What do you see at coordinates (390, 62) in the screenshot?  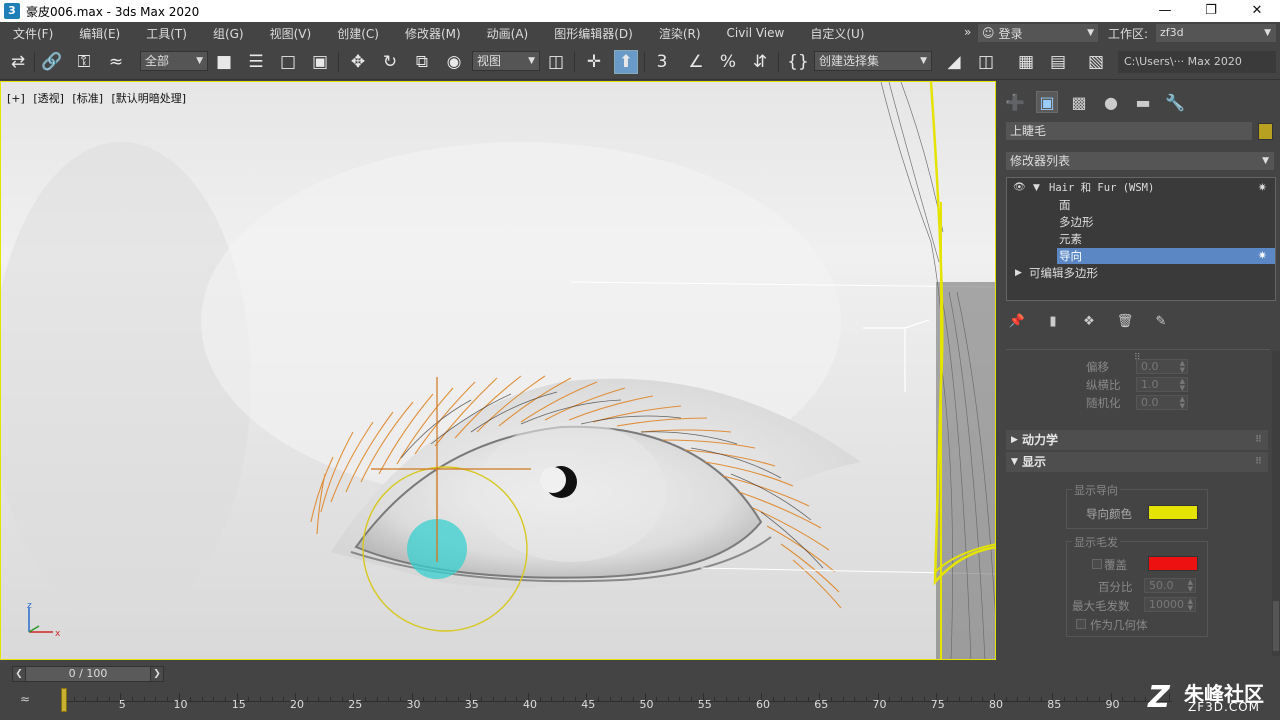 I see `select-and-rotate-icon: ↻` at bounding box center [390, 62].